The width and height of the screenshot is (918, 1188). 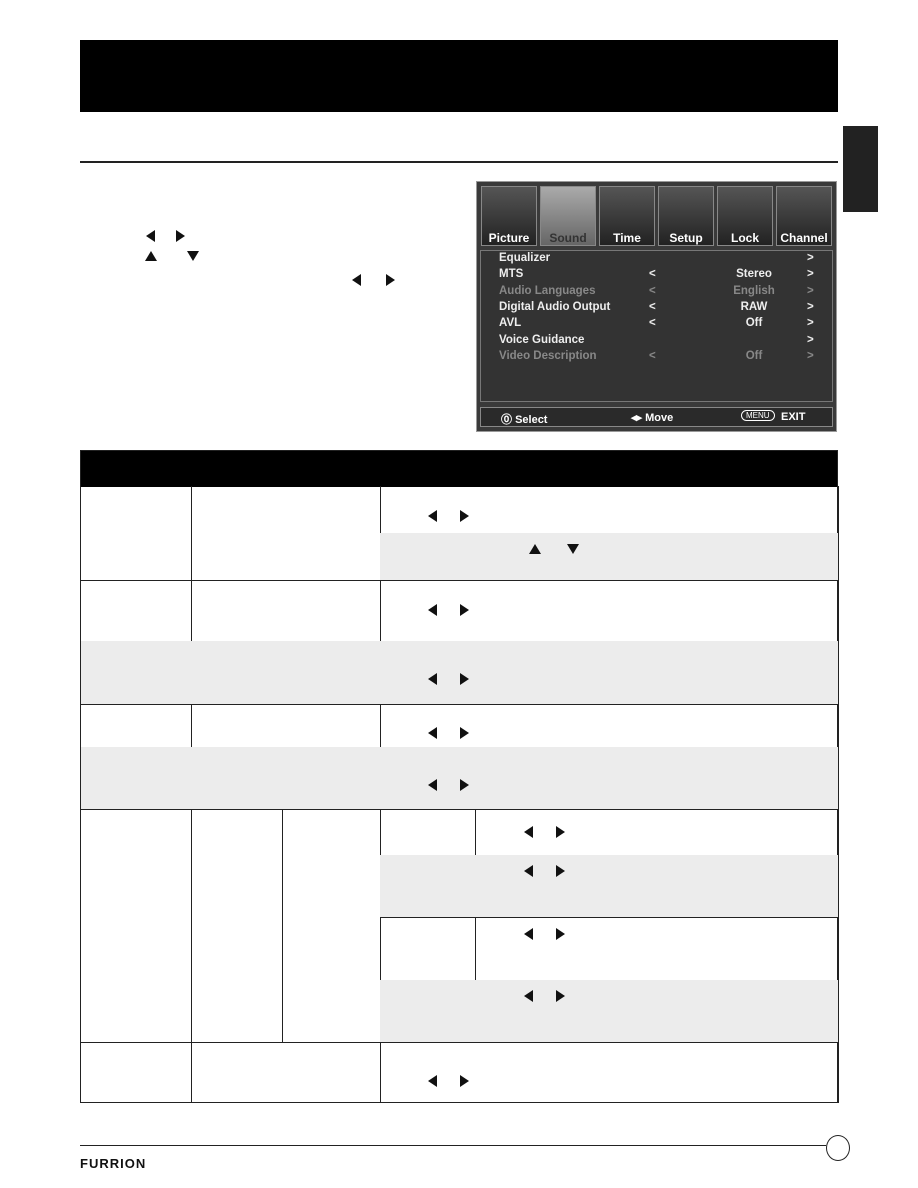 What do you see at coordinates (627, 238) in the screenshot?
I see `tab-label: Time` at bounding box center [627, 238].